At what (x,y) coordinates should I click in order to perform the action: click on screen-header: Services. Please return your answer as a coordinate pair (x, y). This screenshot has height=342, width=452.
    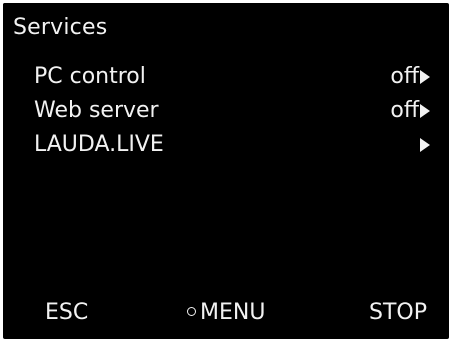
    Looking at the image, I should click on (183, 27).